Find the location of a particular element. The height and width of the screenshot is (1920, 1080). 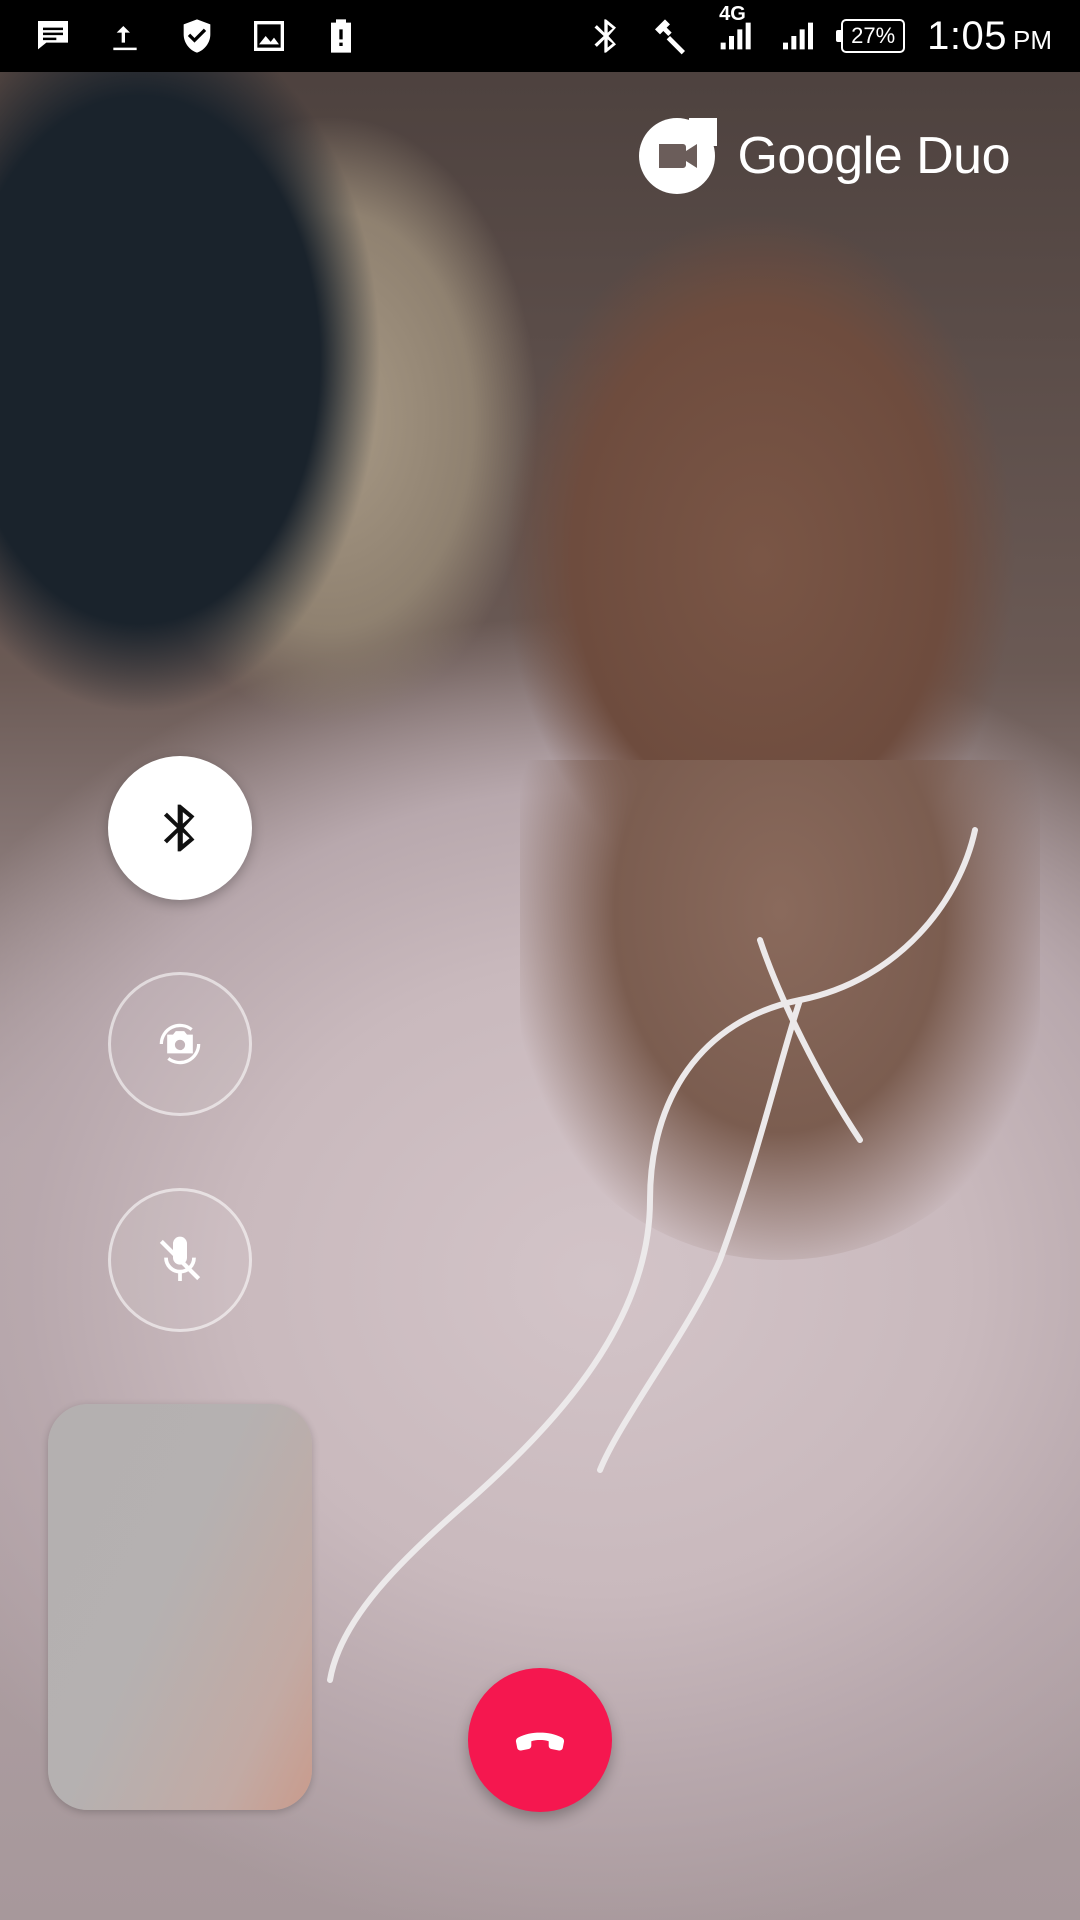

duo-camera-icon is located at coordinates (678, 156).